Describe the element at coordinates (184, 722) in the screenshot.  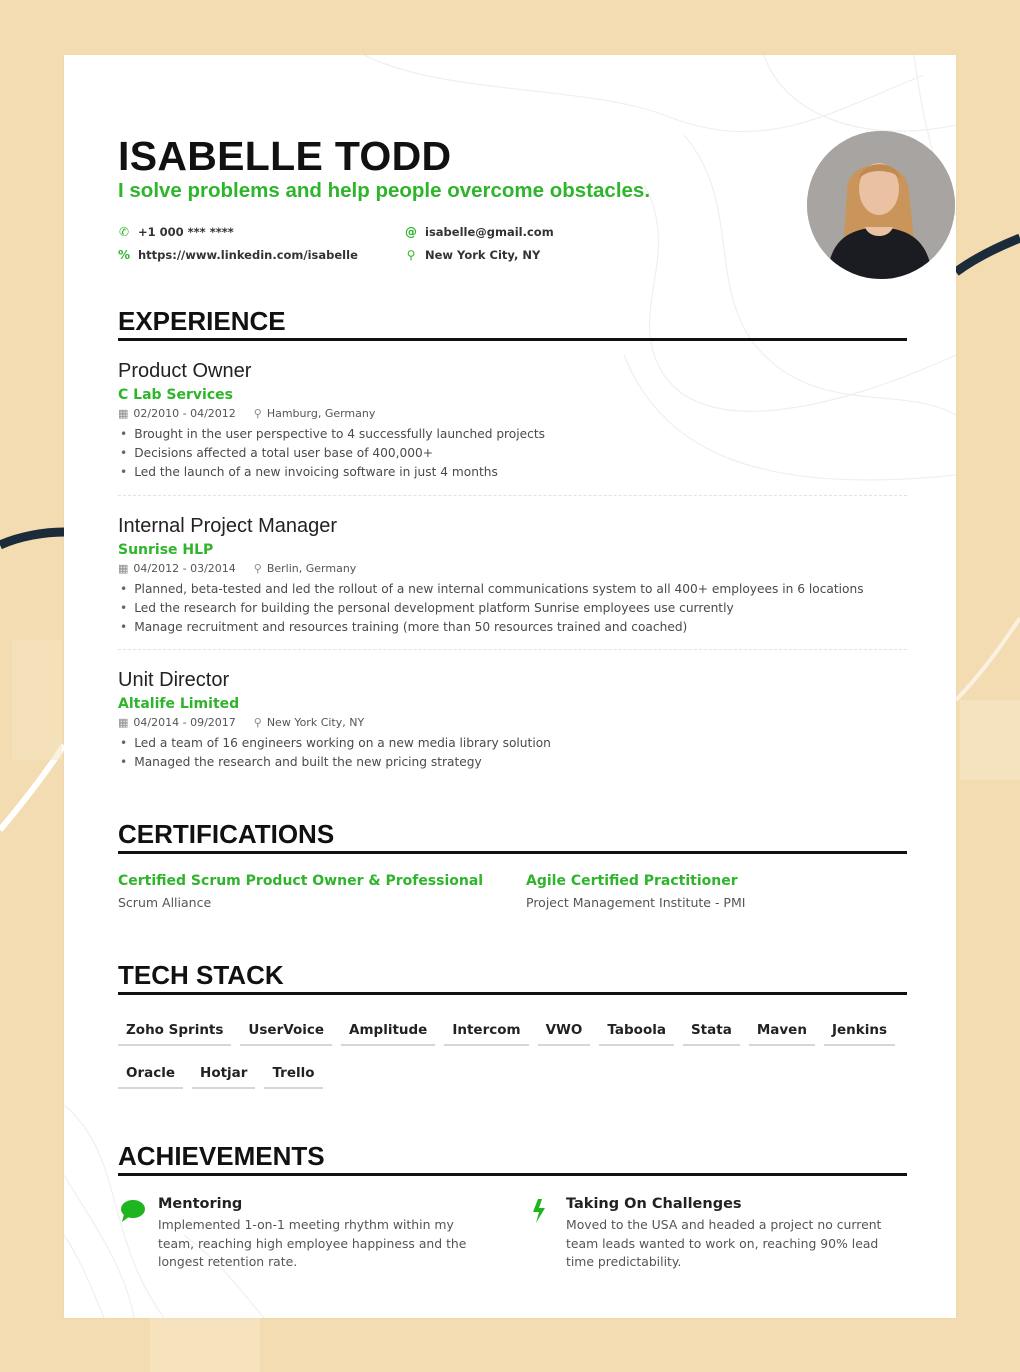
I see `dates-text: 04/2014 - 09/2017` at that location.